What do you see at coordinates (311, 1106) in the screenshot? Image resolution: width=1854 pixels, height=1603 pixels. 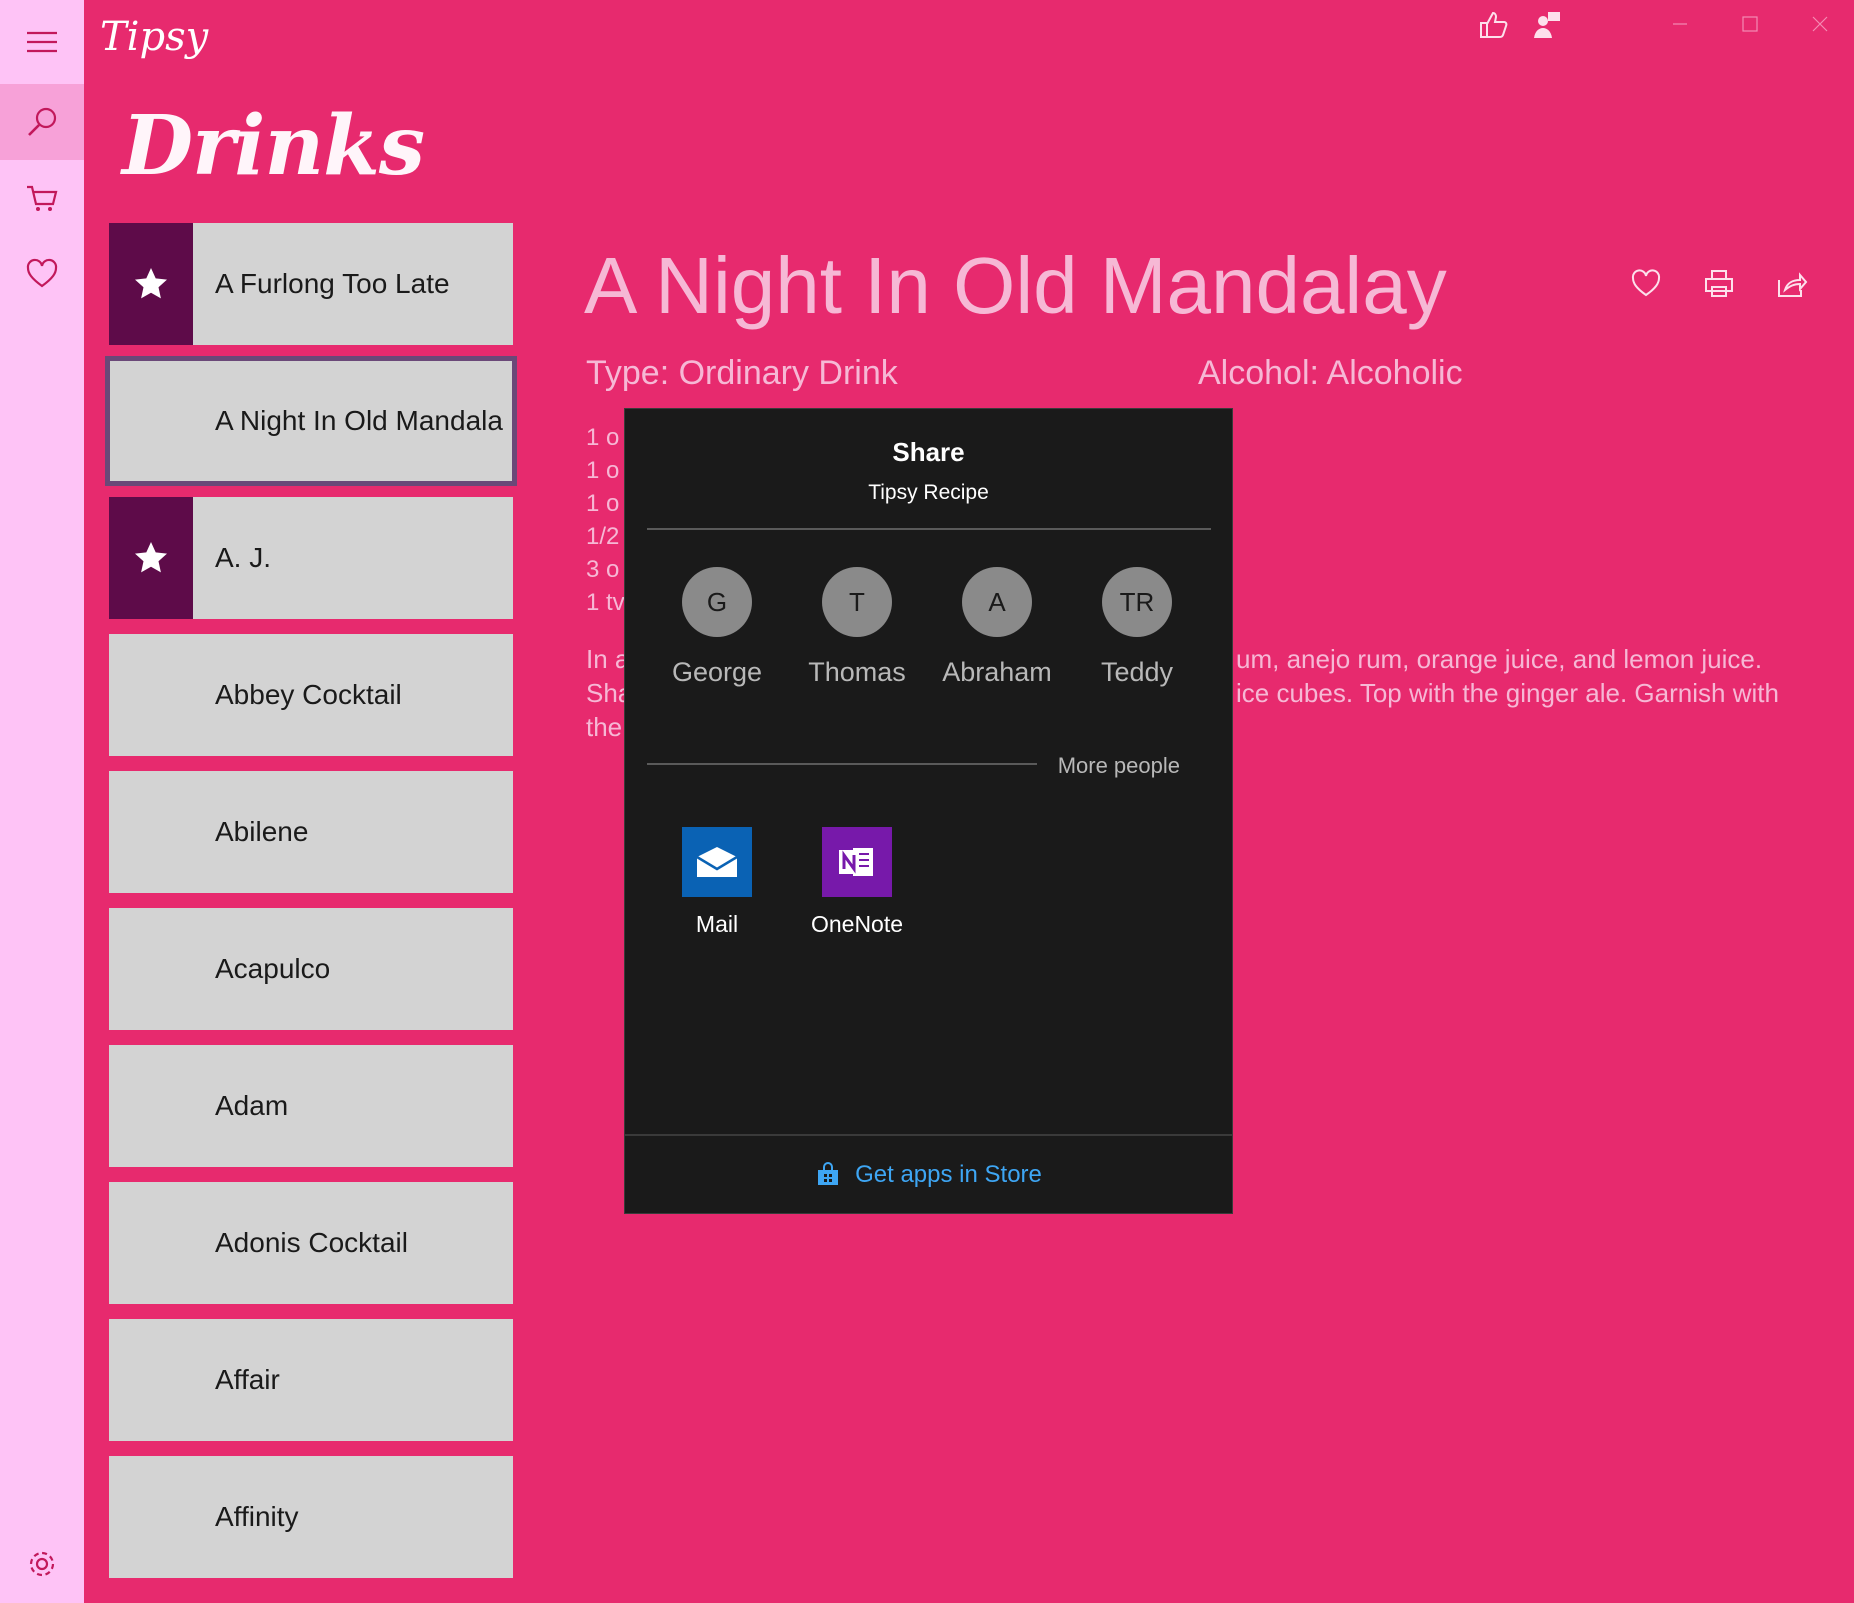 I see `list-item: Adam` at bounding box center [311, 1106].